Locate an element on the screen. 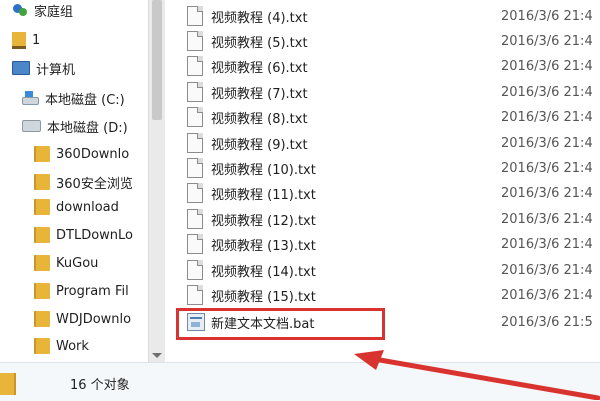  nav-item-label: download is located at coordinates (87, 207).